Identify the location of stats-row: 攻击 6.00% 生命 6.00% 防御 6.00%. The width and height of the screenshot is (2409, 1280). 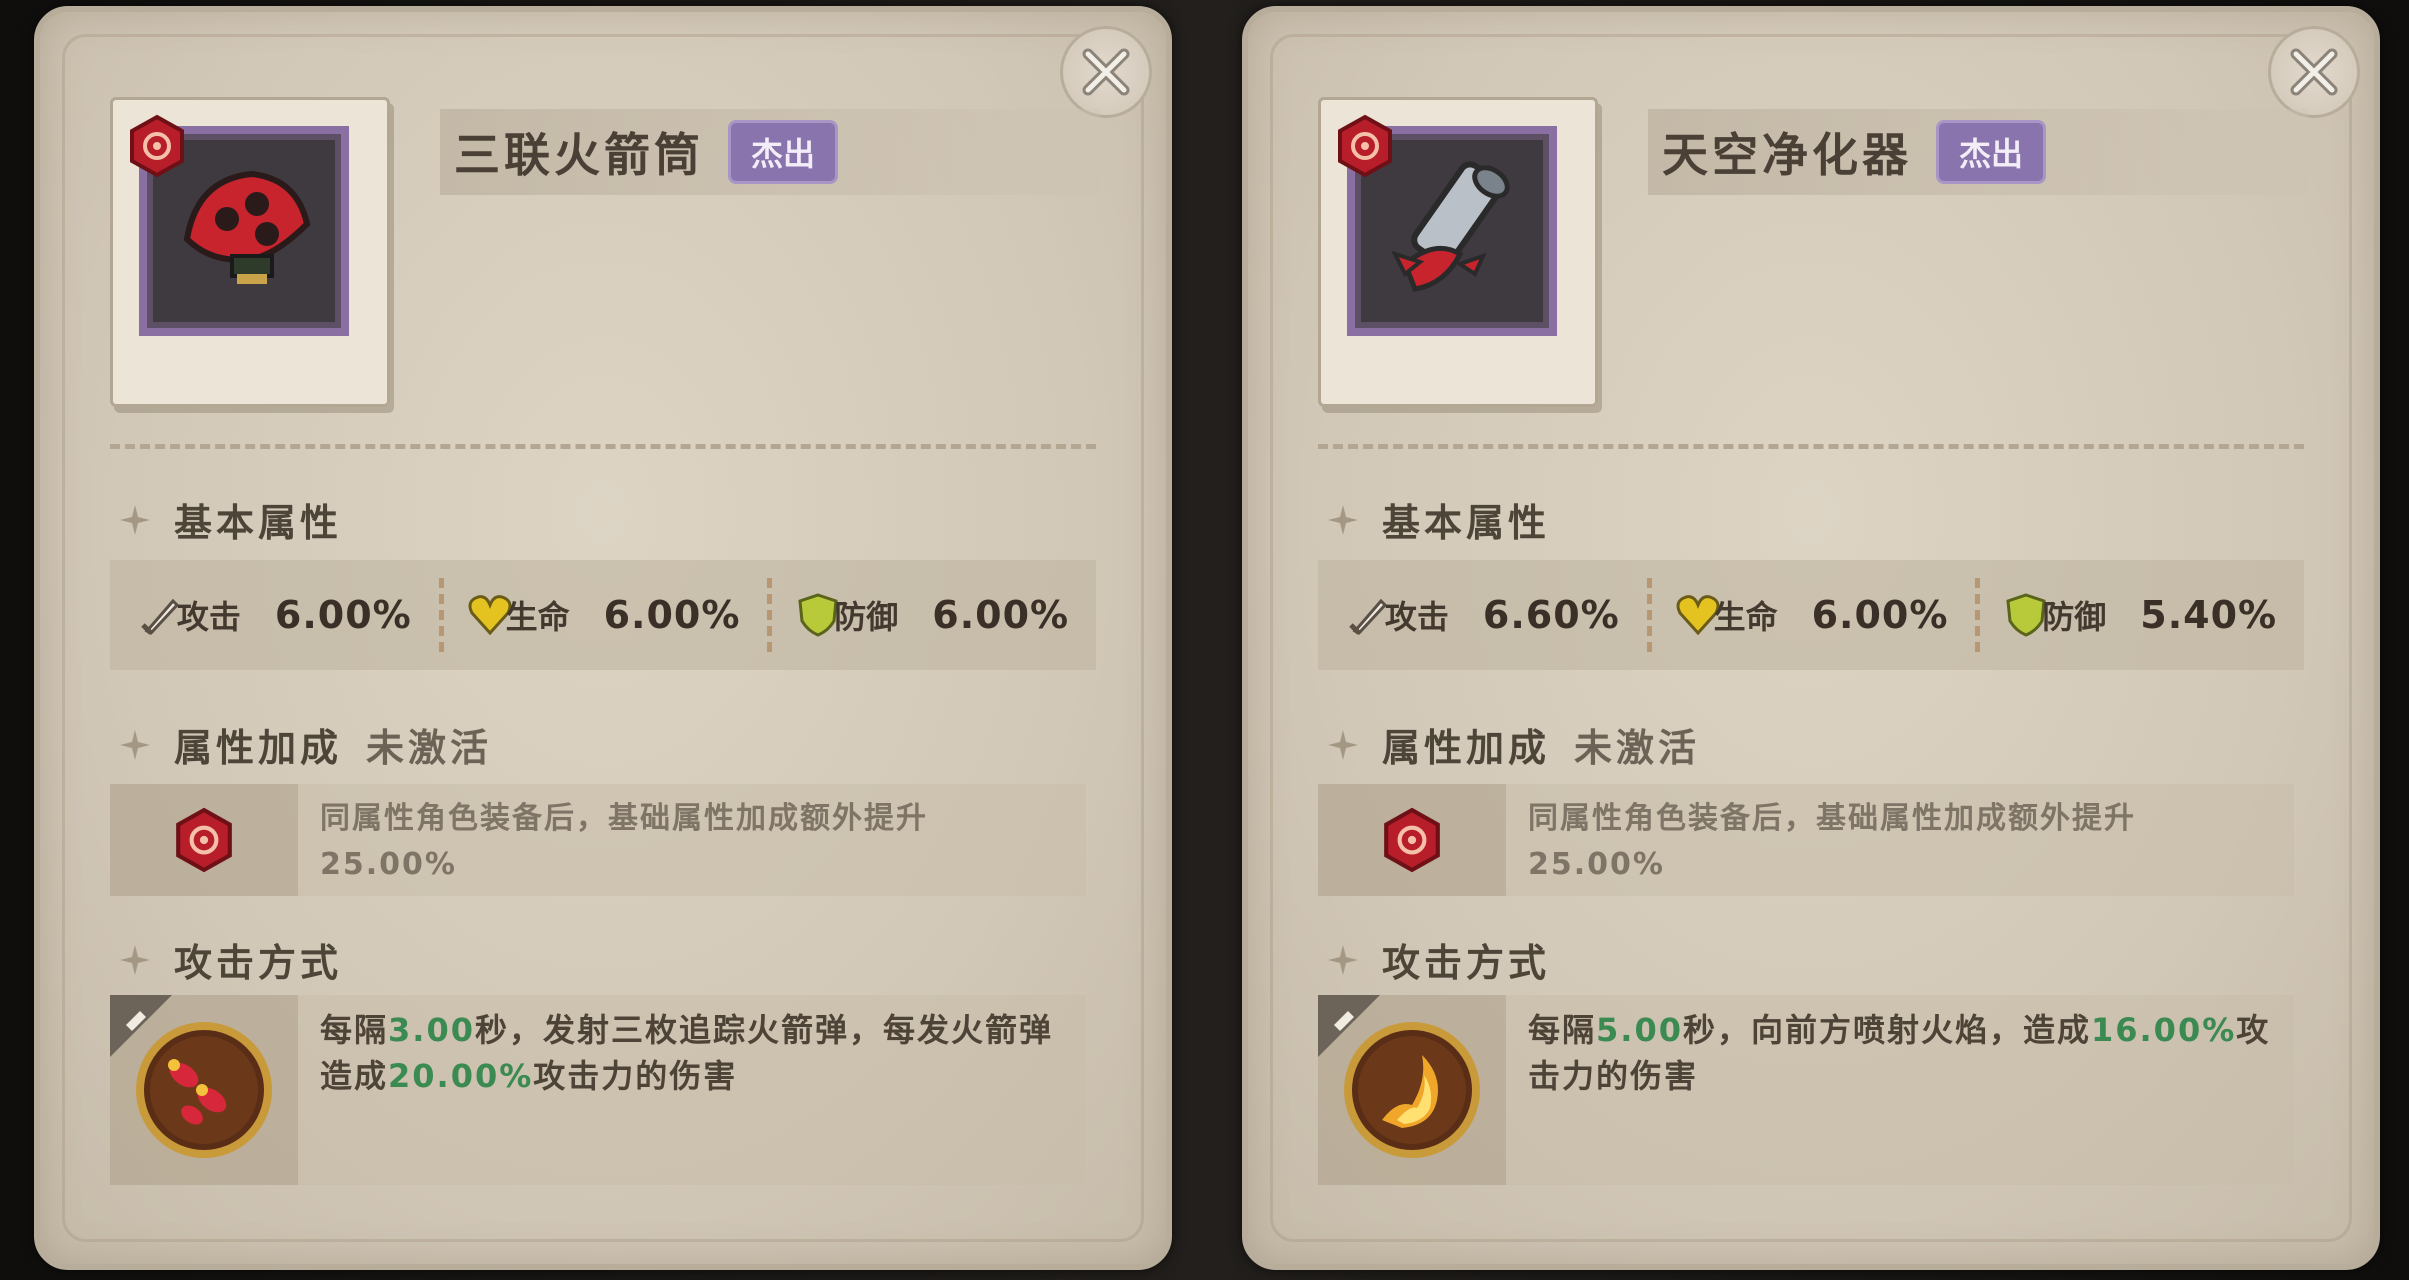
(603, 615).